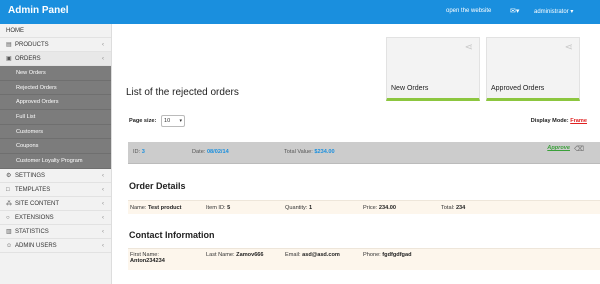 This screenshot has height=284, width=600. I want to click on detail-qty-label: Quantity:, so click(296, 208).